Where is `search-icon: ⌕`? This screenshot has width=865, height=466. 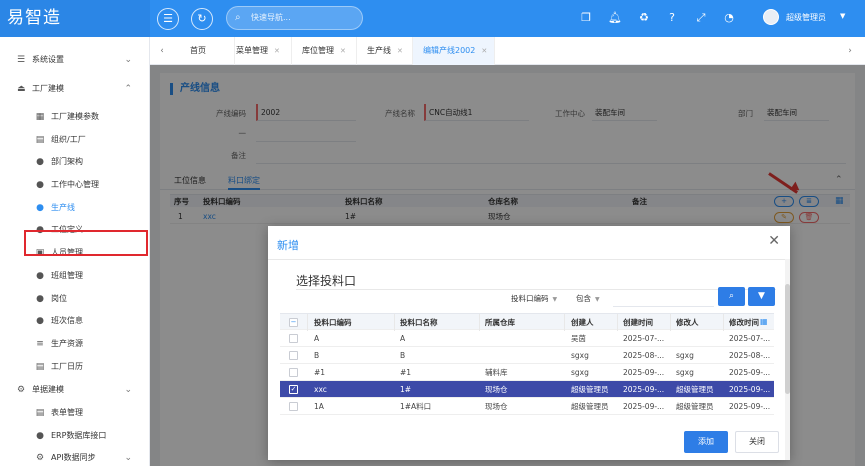
search-icon: ⌕ is located at coordinates (731, 296).